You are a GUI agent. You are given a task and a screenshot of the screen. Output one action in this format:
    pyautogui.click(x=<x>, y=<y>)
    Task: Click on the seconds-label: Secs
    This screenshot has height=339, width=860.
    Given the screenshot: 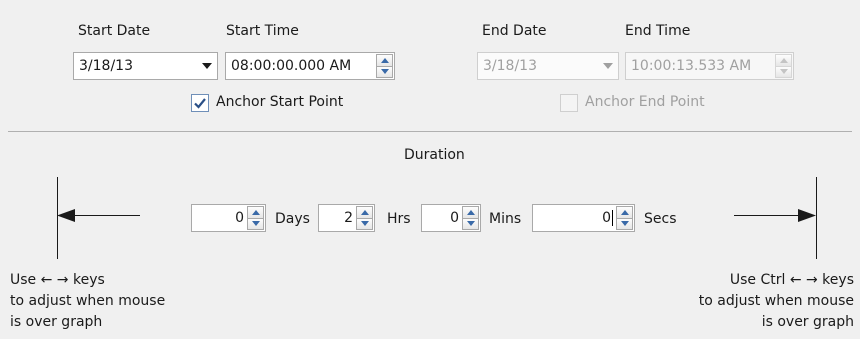 What is the action you would take?
    pyautogui.click(x=660, y=219)
    